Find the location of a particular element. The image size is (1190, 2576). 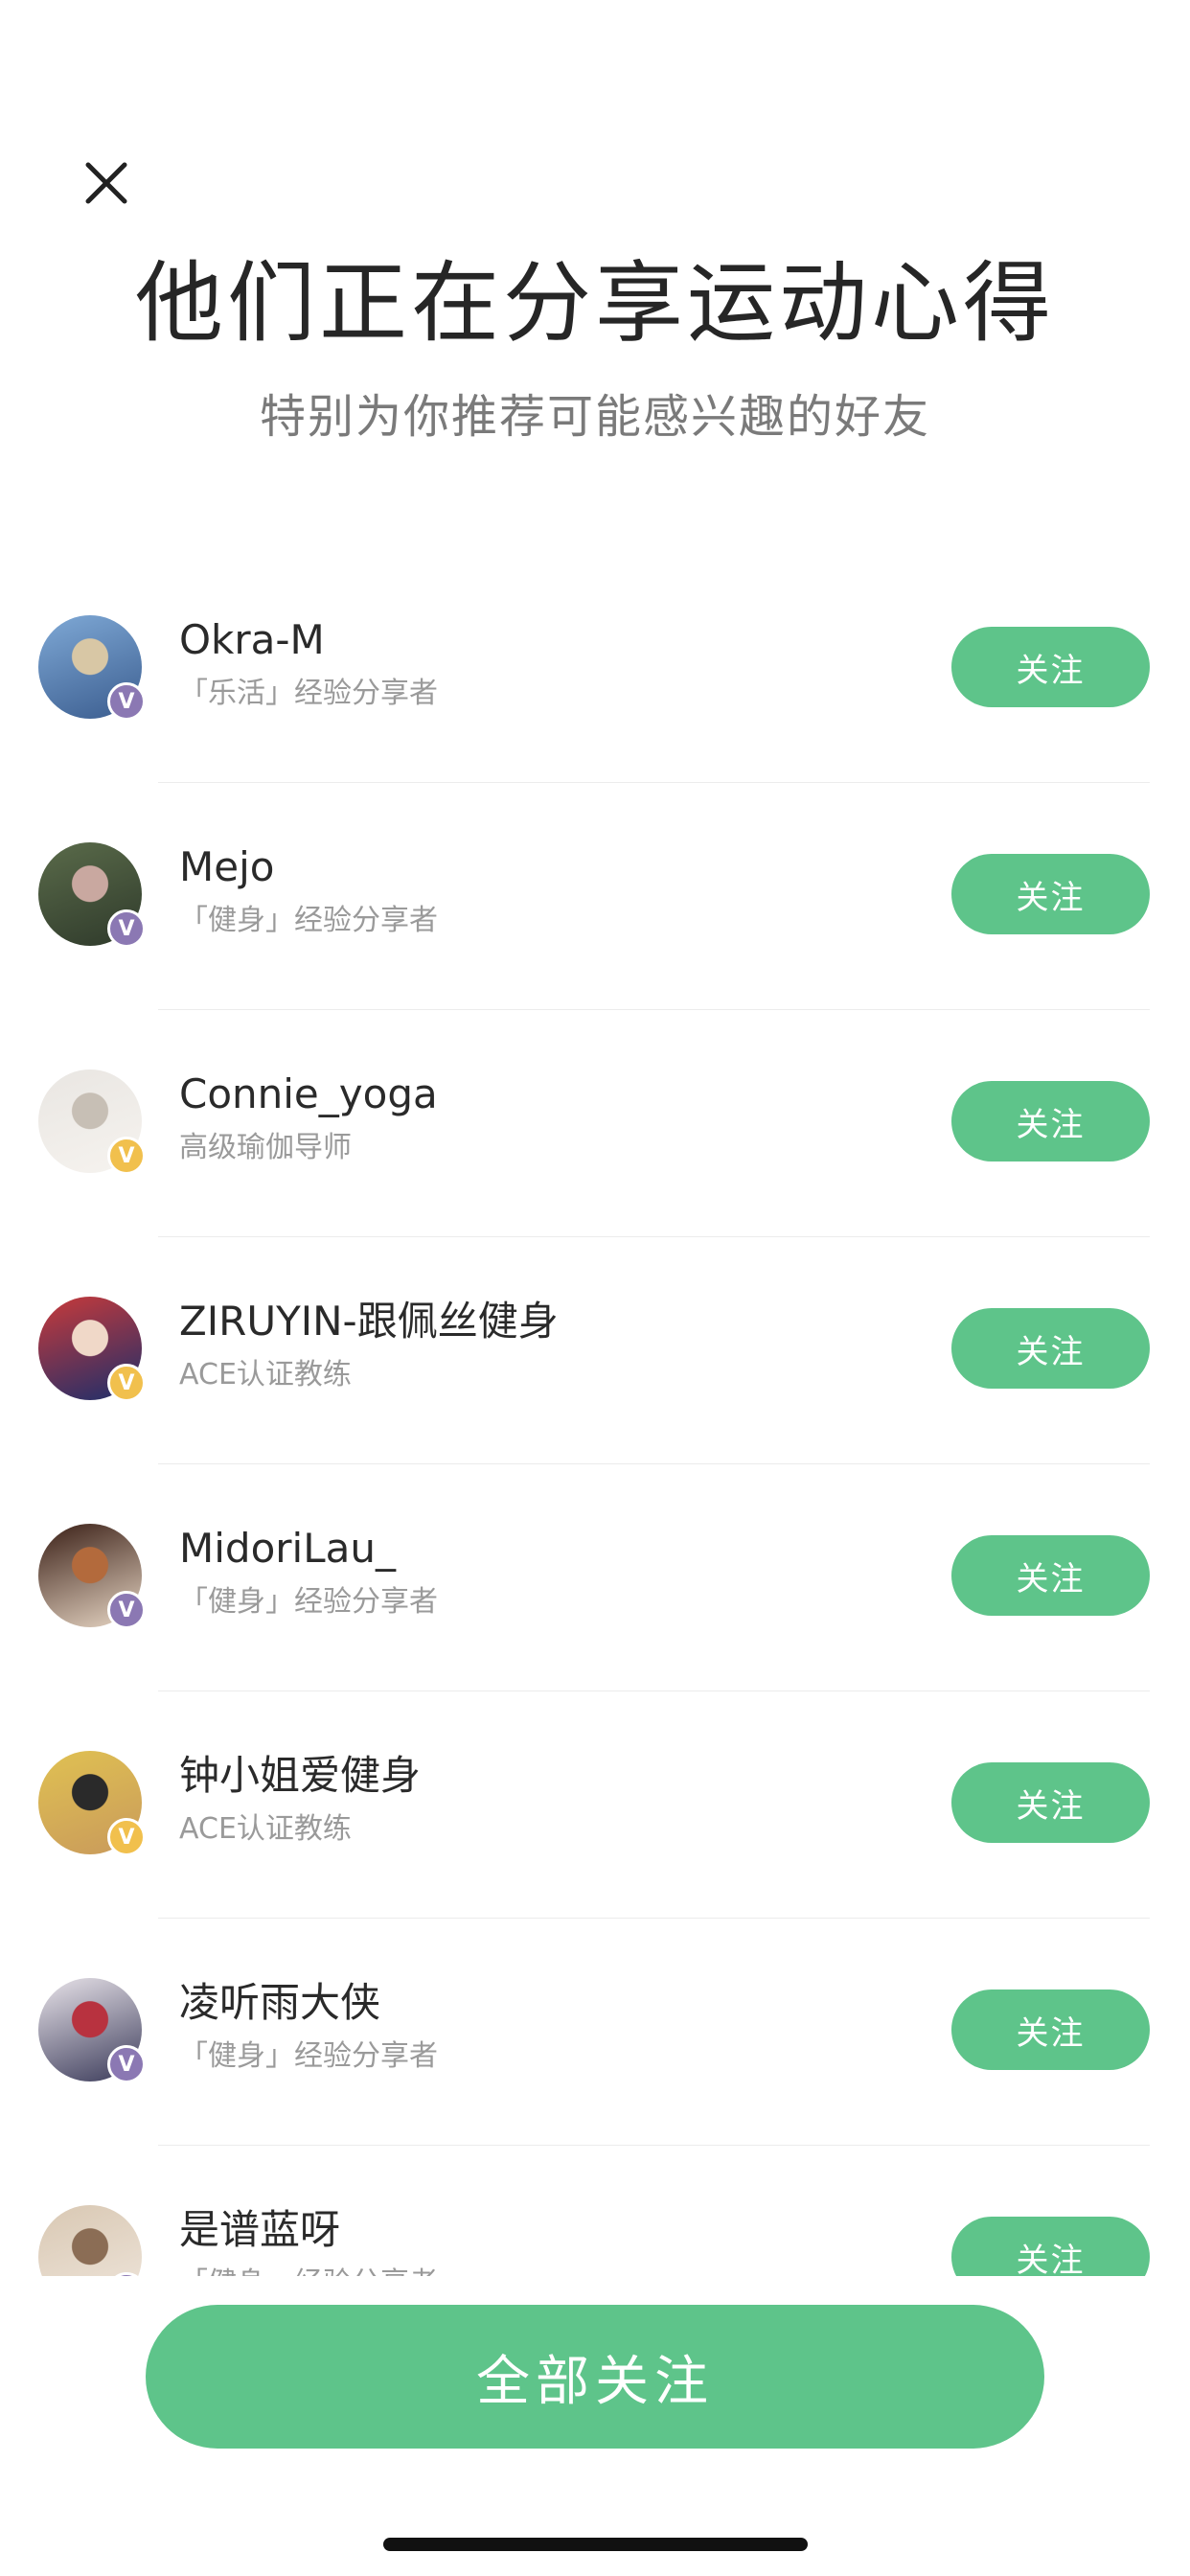

user-name: 是谱蓝呀 is located at coordinates (259, 2230).